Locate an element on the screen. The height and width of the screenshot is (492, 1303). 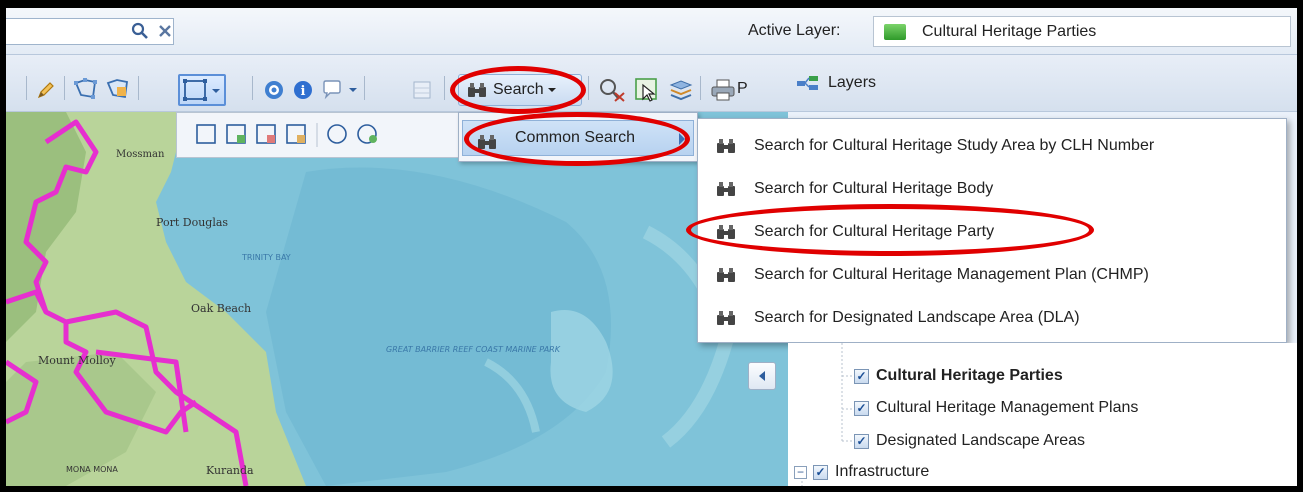
menu-item-search: Search for Cultural Heritage Body is located at coordinates (992, 188).